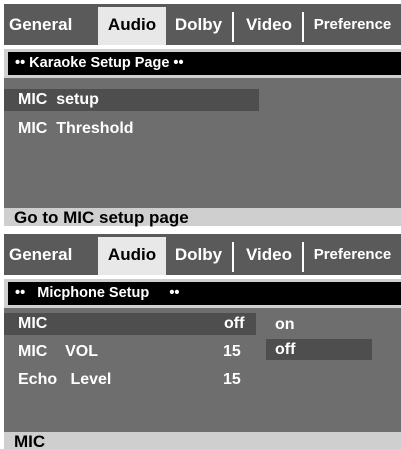  I want to click on page-title-text: •• Karaoke Setup Page ••, so click(99, 63).